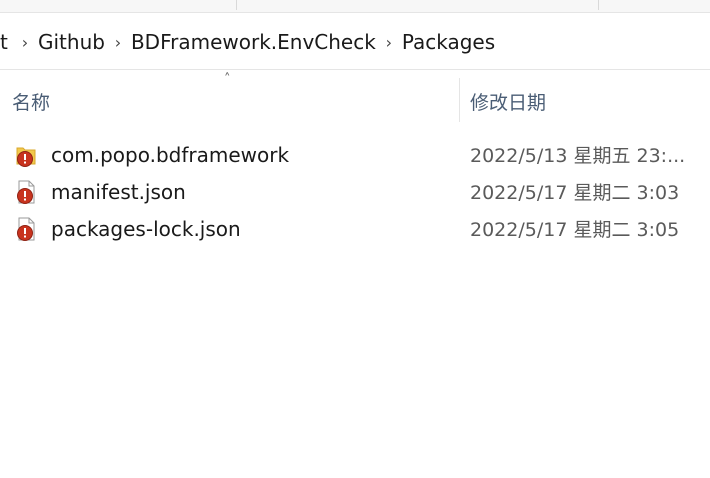 Image resolution: width=710 pixels, height=478 pixels. What do you see at coordinates (170, 154) in the screenshot?
I see `file-name: com.popo.bdframework` at bounding box center [170, 154].